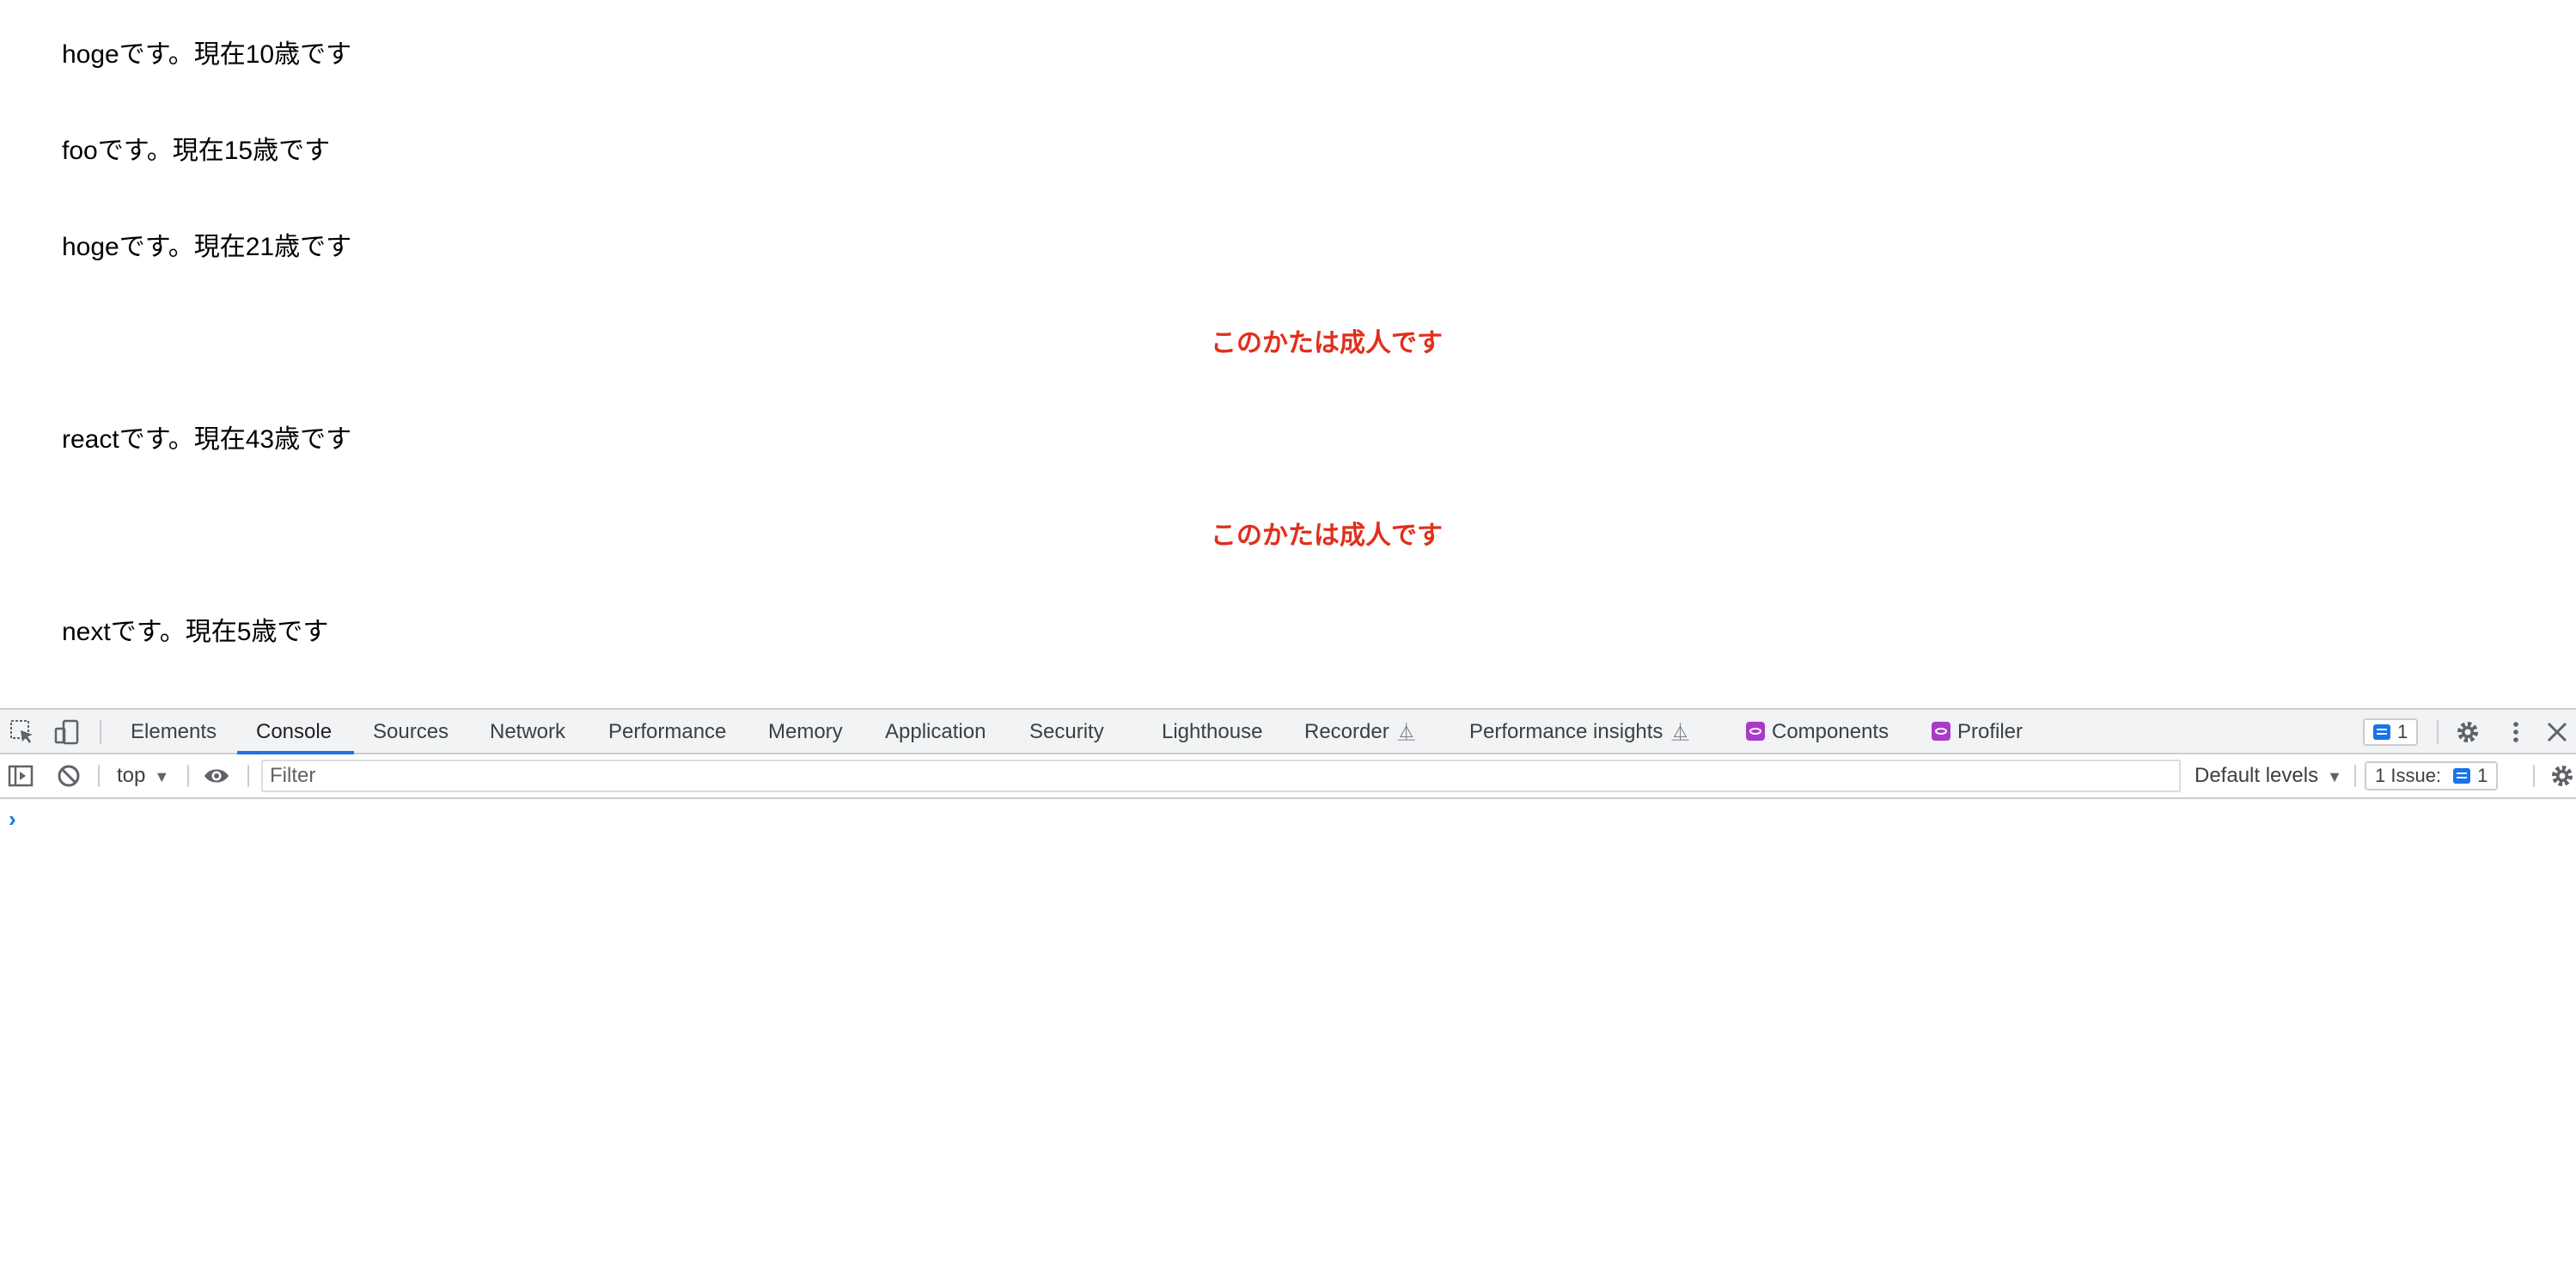  Describe the element at coordinates (2482, 775) in the screenshot. I see `issues-count: 1` at that location.